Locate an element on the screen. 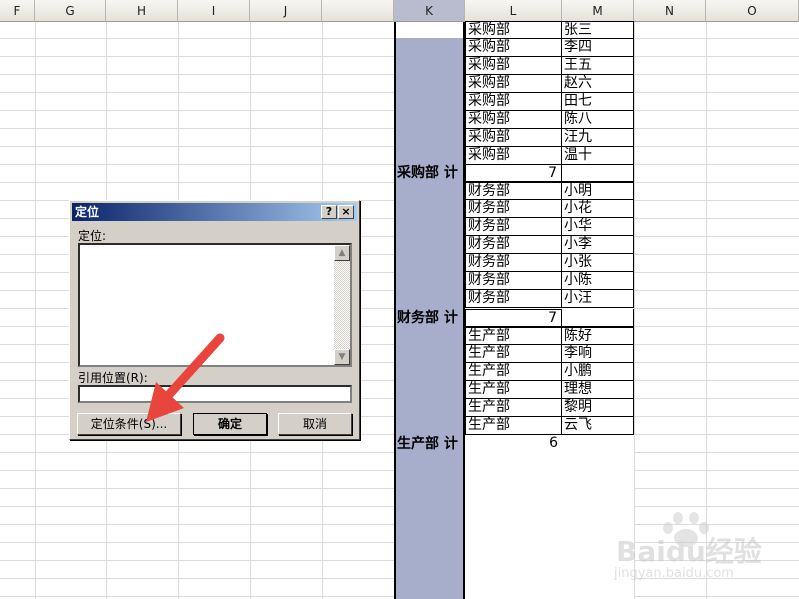 The height and width of the screenshot is (599, 799). scroll-down-icon: ▼ is located at coordinates (342, 357).